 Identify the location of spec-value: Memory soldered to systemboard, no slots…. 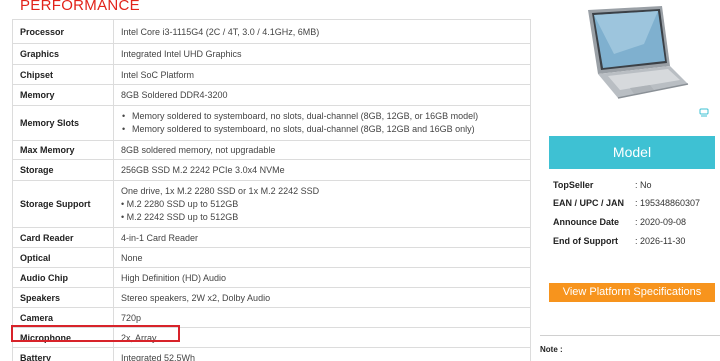
(322, 123).